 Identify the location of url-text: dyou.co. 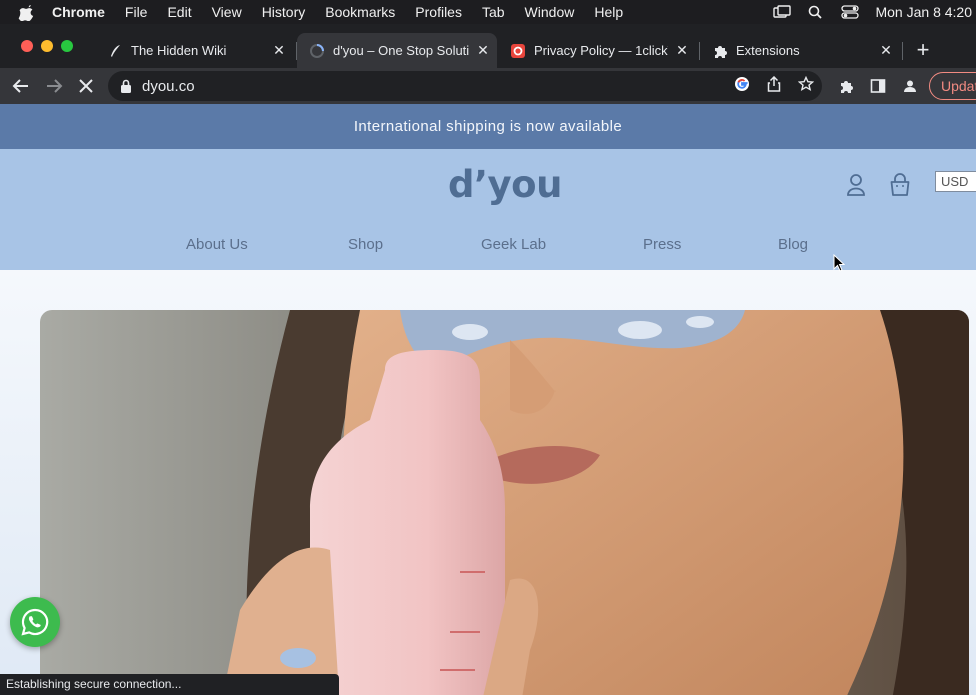
(168, 86).